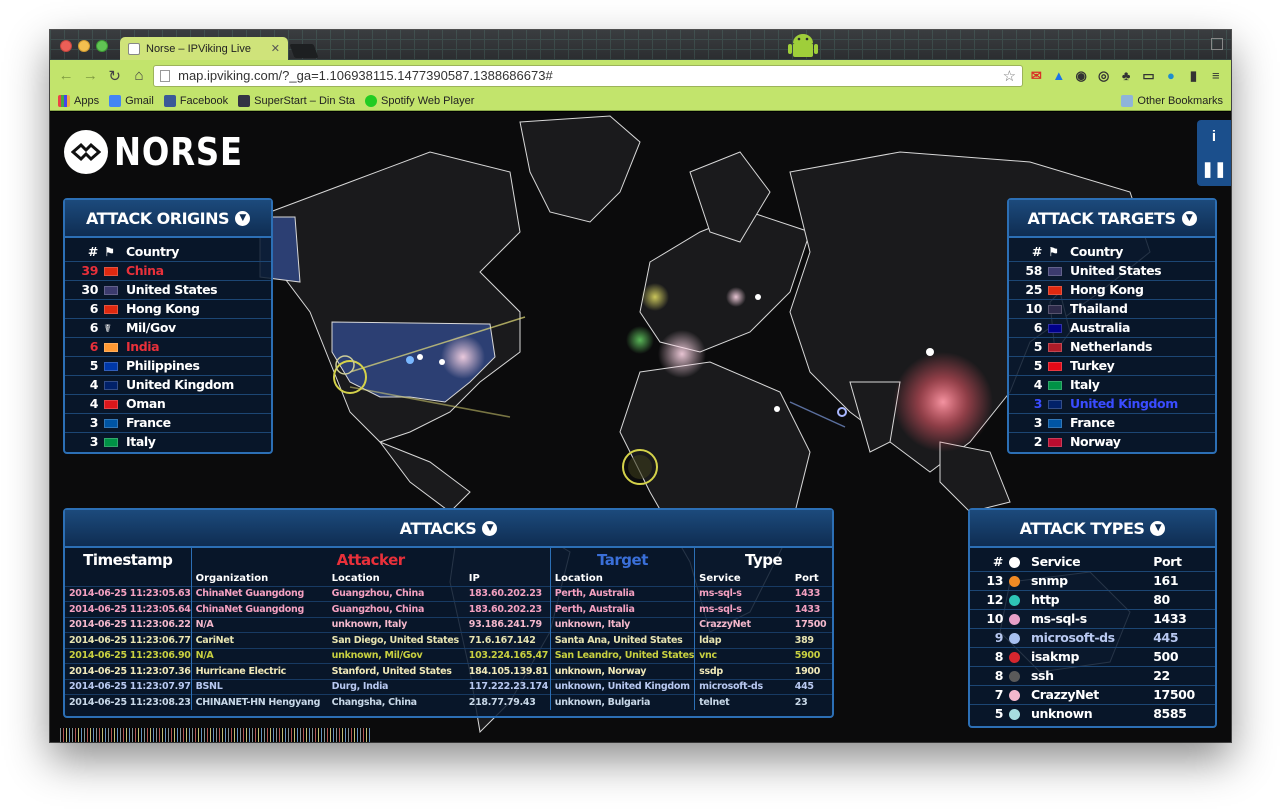  Describe the element at coordinates (204, 48) in the screenshot. I see `browser-tab: Norse – IPViking Live ✕` at that location.